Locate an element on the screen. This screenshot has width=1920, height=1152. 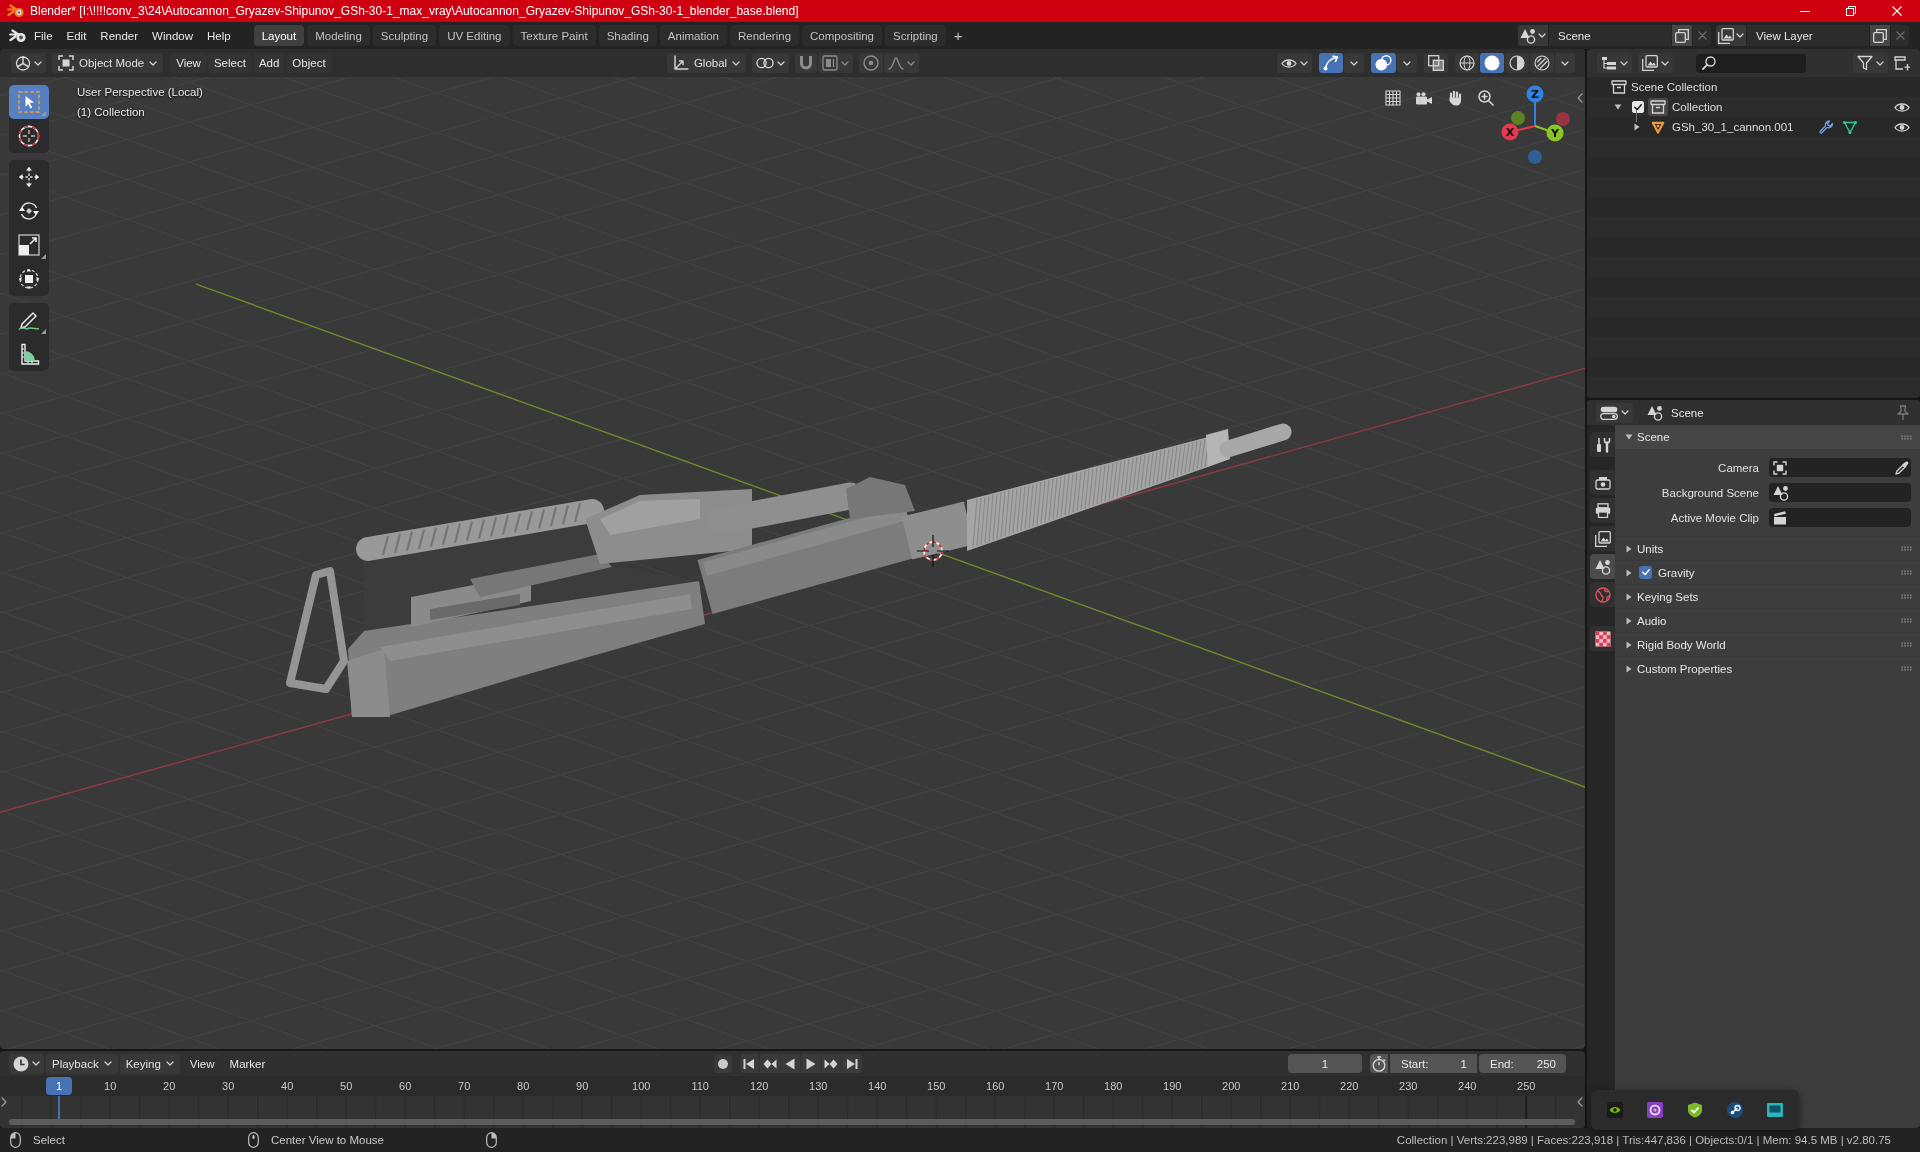
workspace-tab: Animation is located at coordinates (693, 35).